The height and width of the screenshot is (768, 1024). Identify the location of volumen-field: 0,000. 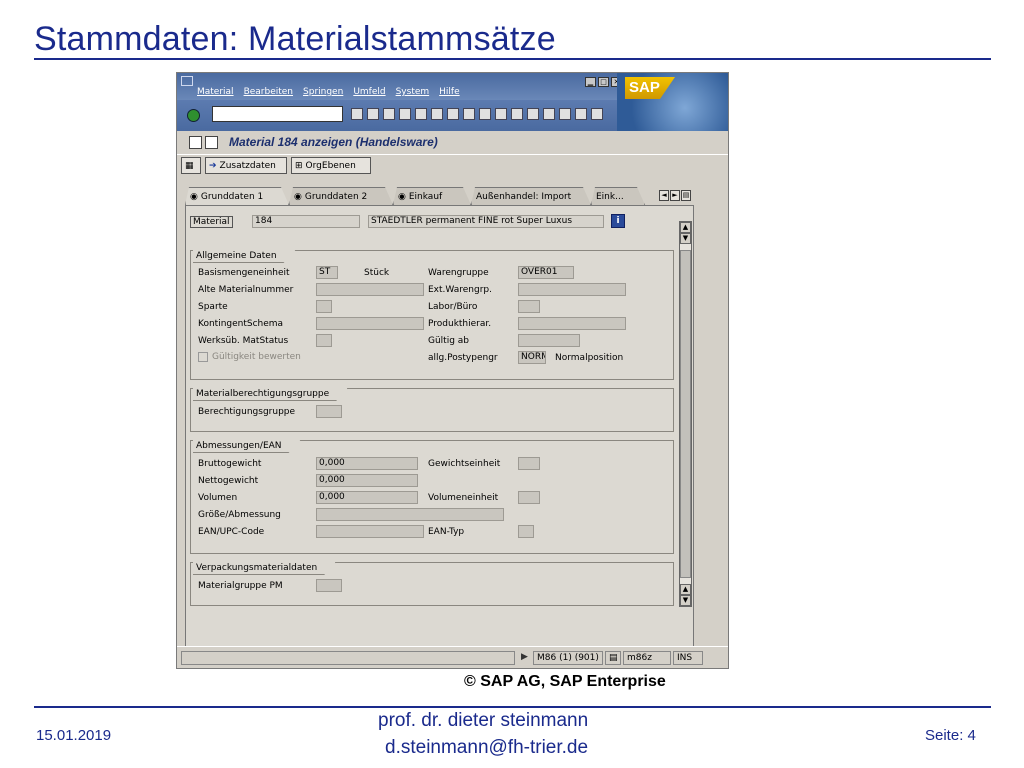
(367, 497).